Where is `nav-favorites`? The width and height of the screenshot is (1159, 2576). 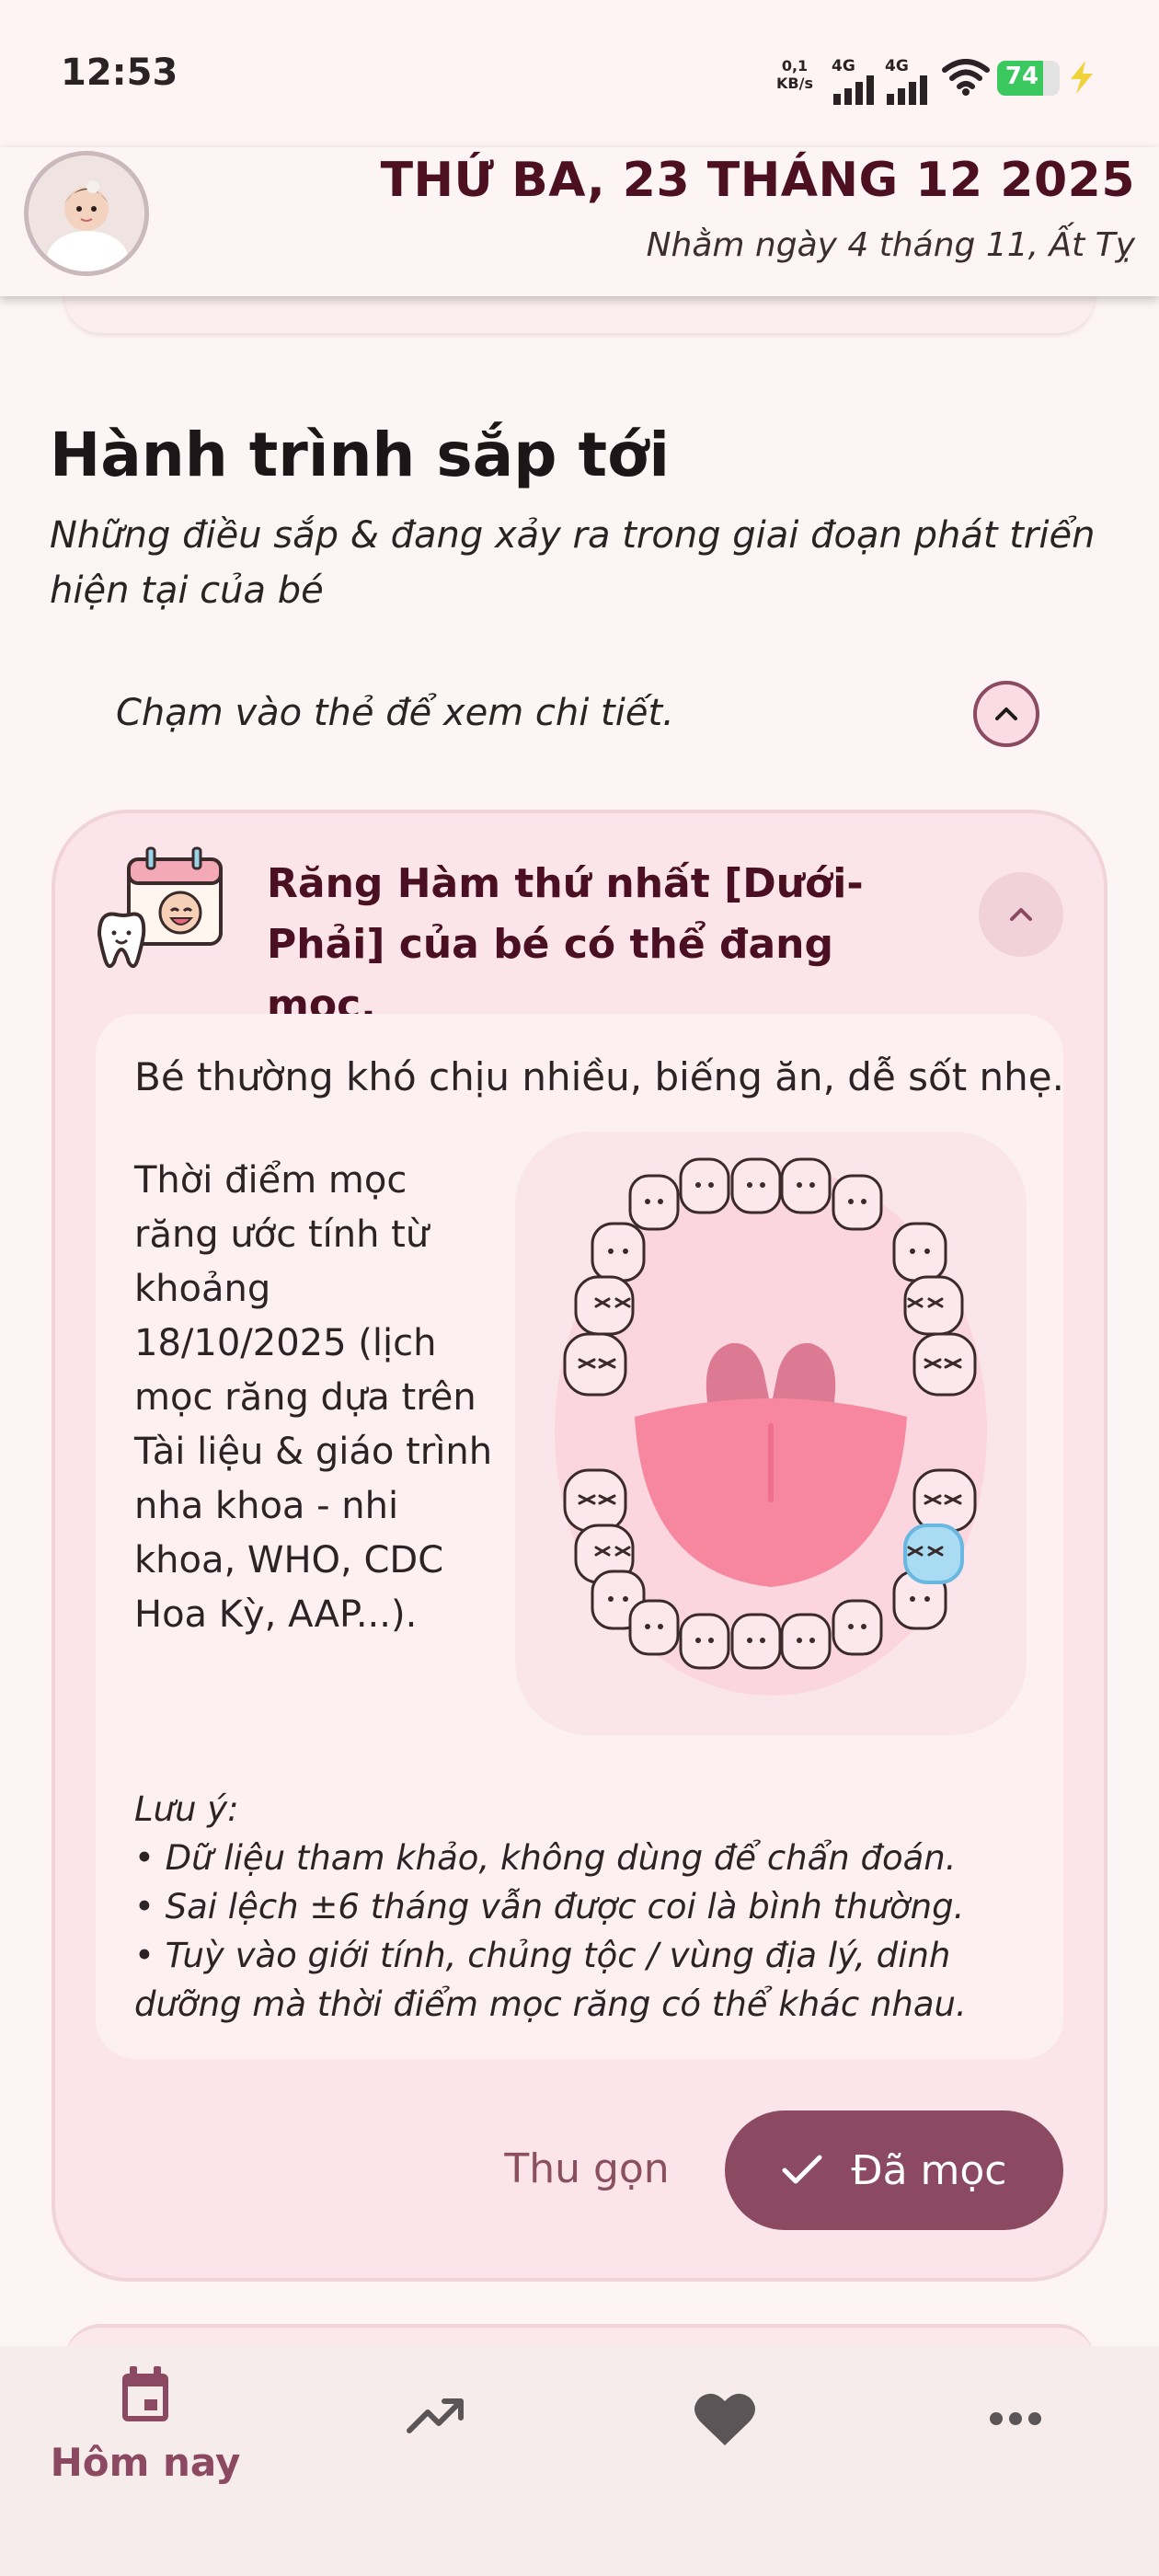 nav-favorites is located at coordinates (725, 2421).